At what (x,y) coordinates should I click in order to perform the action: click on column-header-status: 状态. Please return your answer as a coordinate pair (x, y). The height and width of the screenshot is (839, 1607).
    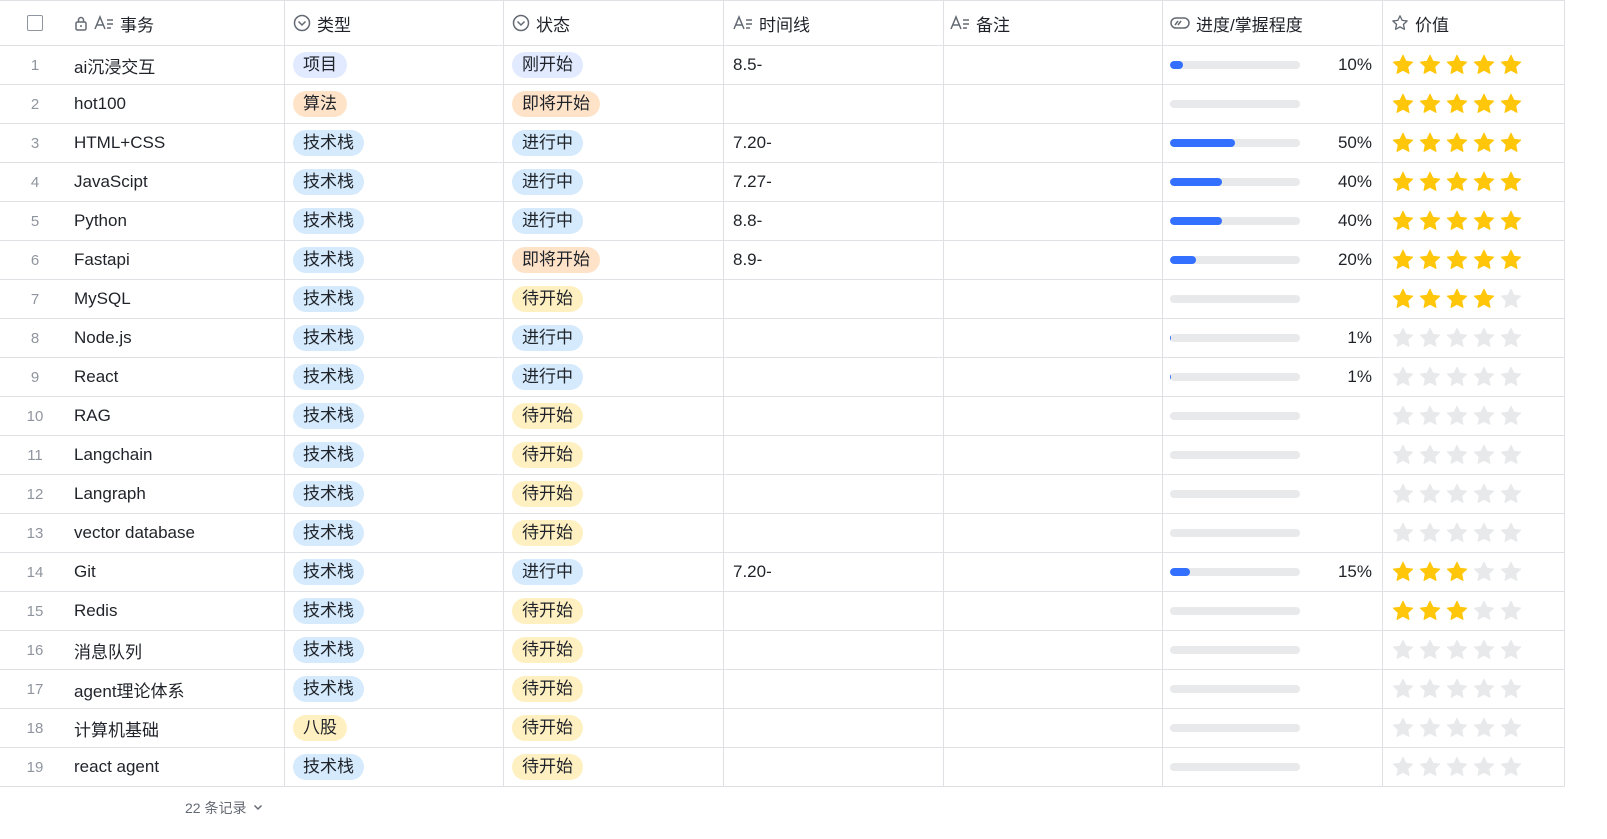
    Looking at the image, I should click on (613, 23).